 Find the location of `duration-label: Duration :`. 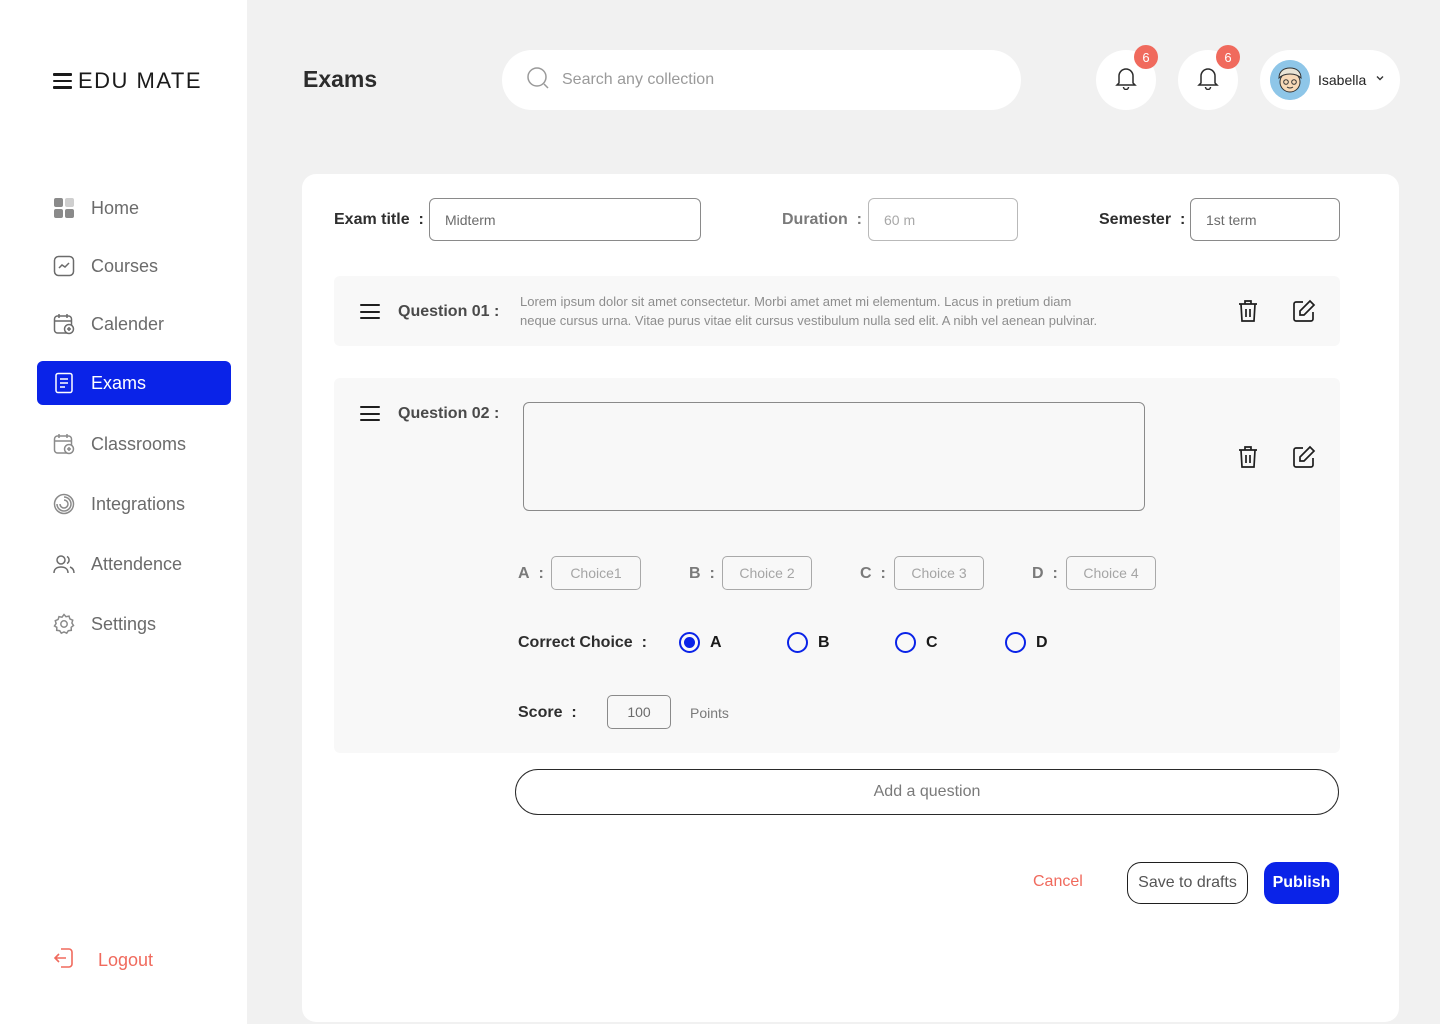

duration-label: Duration : is located at coordinates (822, 219).